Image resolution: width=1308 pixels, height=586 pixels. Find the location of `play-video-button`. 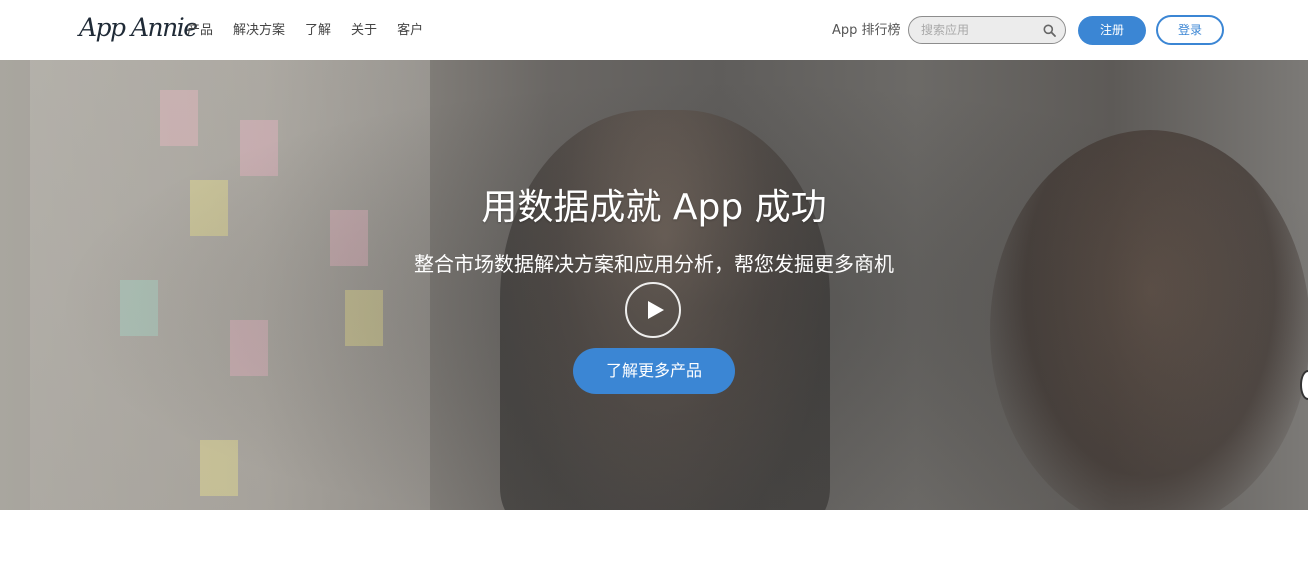

play-video-button is located at coordinates (653, 310).